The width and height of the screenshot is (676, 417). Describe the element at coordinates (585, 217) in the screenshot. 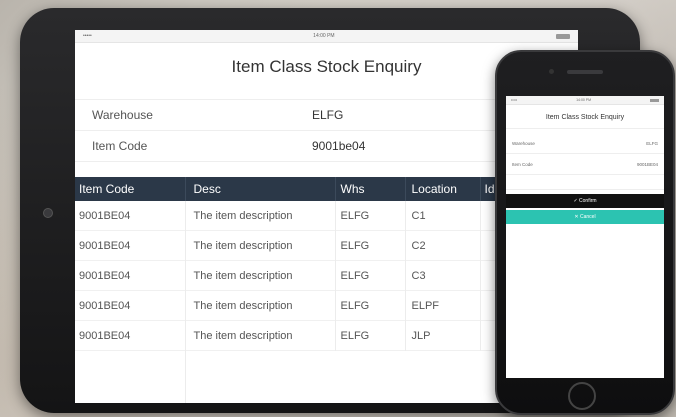

I see `cancel-button: ✕ Cancel` at that location.